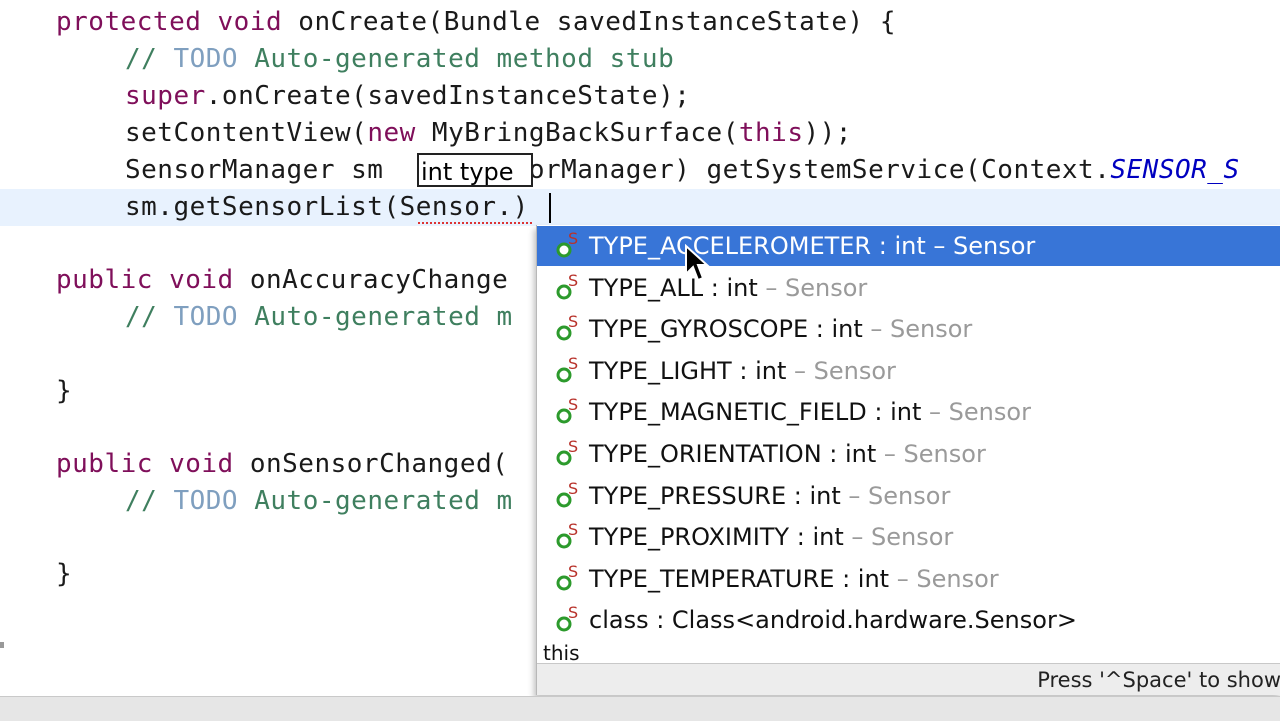 The image size is (1280, 721). What do you see at coordinates (730, 246) in the screenshot?
I see `item-name: TYPE_ACCELEROMETER` at bounding box center [730, 246].